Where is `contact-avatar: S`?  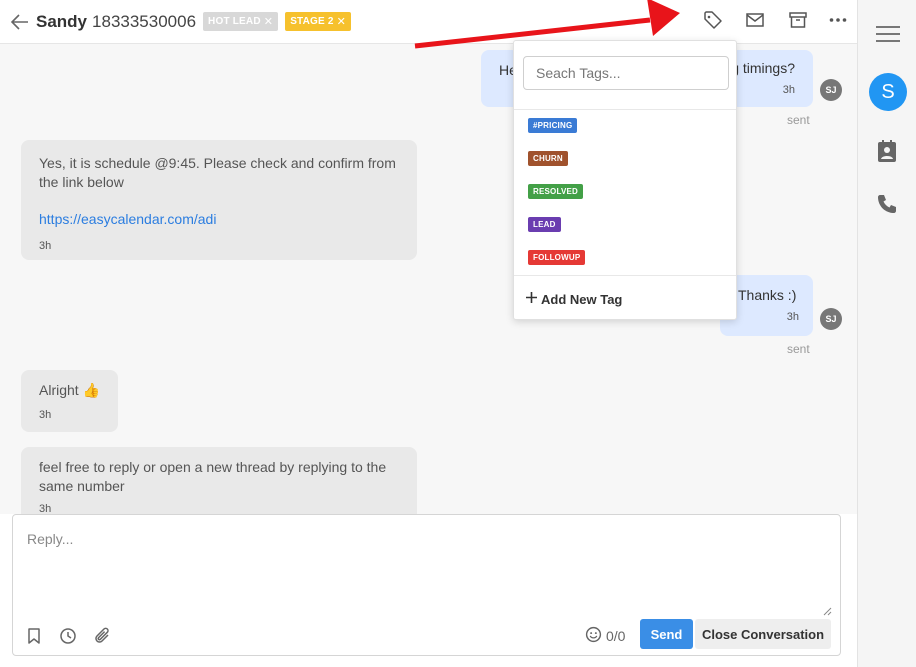
contact-avatar: S is located at coordinates (888, 92).